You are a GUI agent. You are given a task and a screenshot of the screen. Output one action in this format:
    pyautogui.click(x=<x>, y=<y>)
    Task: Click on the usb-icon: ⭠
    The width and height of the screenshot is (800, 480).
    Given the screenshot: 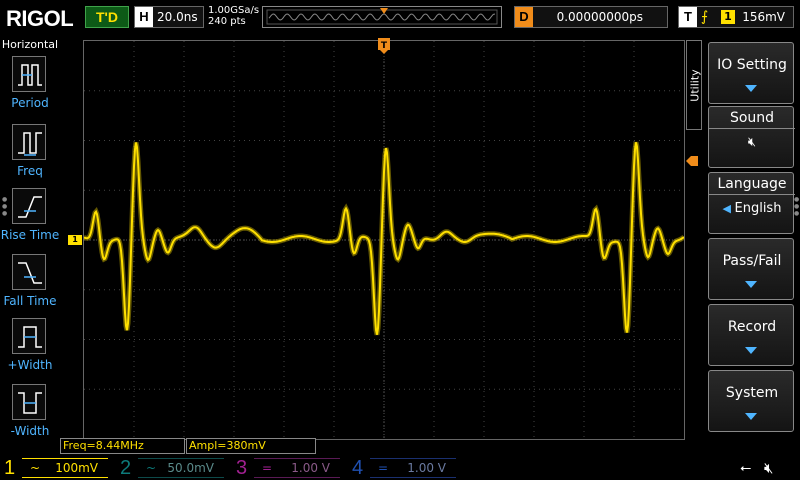 What is the action you would take?
    pyautogui.click(x=746, y=468)
    